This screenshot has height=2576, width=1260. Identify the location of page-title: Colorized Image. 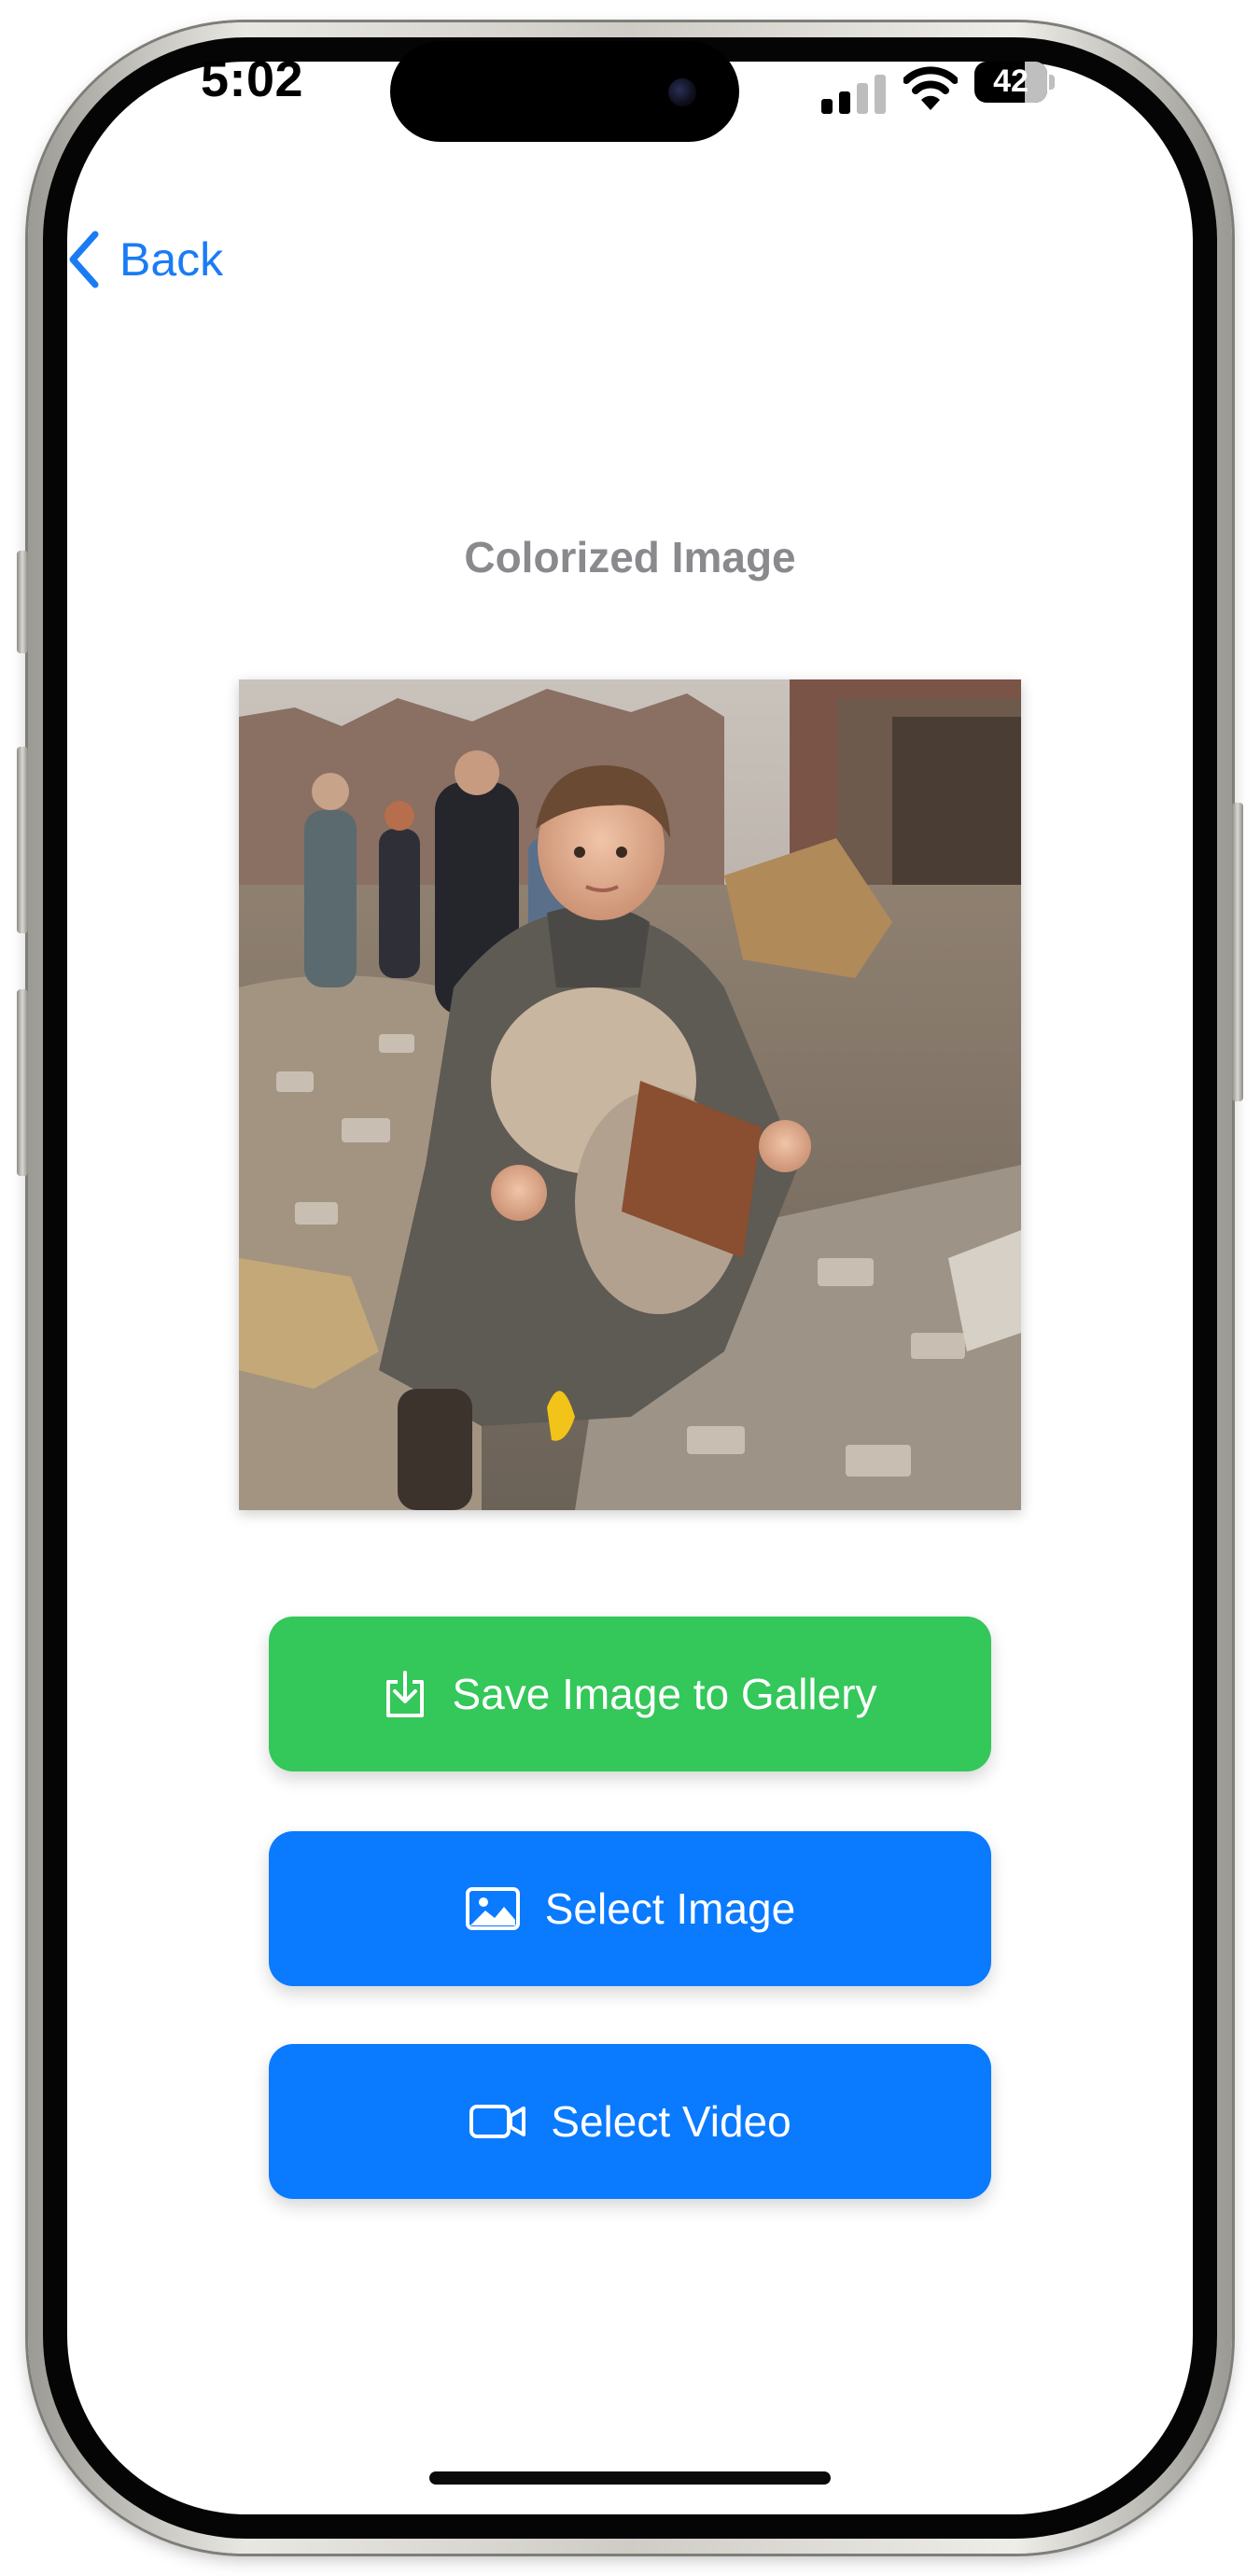
(630, 557).